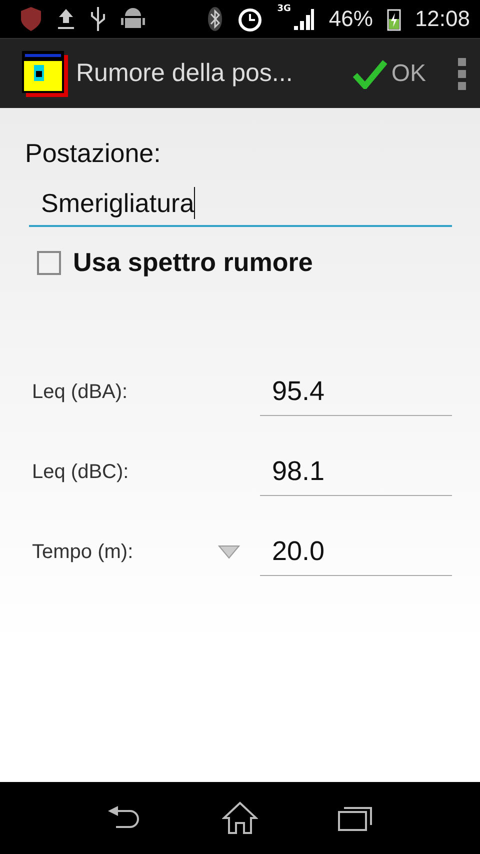 The height and width of the screenshot is (854, 480). I want to click on measure-field: 95.4, so click(356, 392).